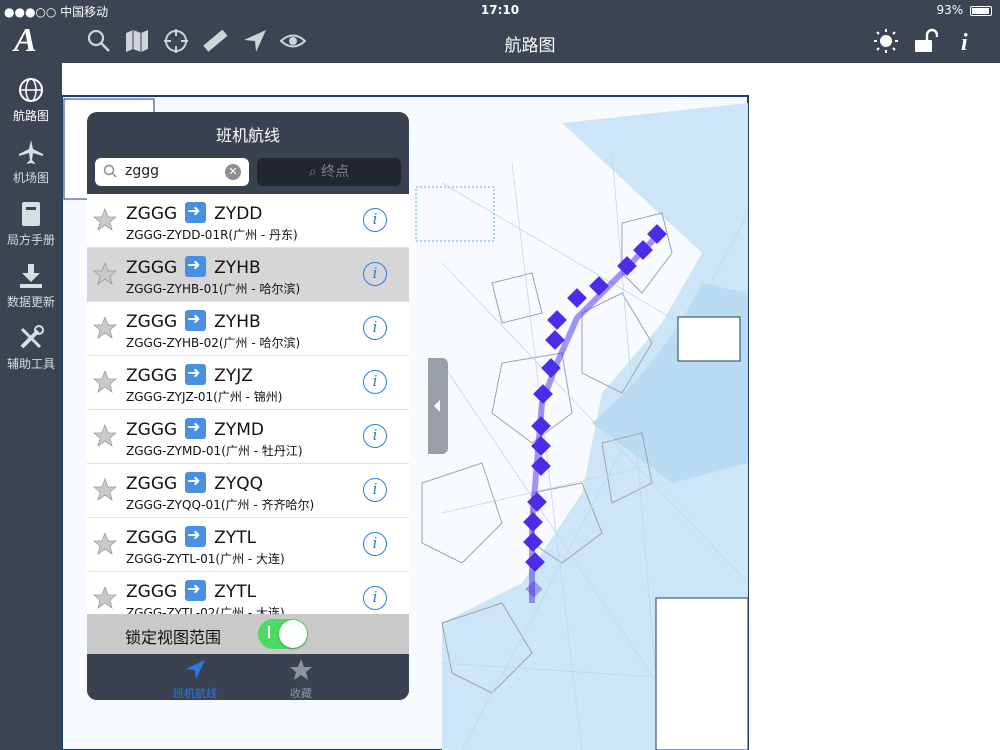 The height and width of the screenshot is (750, 1000). What do you see at coordinates (293, 634) in the screenshot?
I see `toggle-knob` at bounding box center [293, 634].